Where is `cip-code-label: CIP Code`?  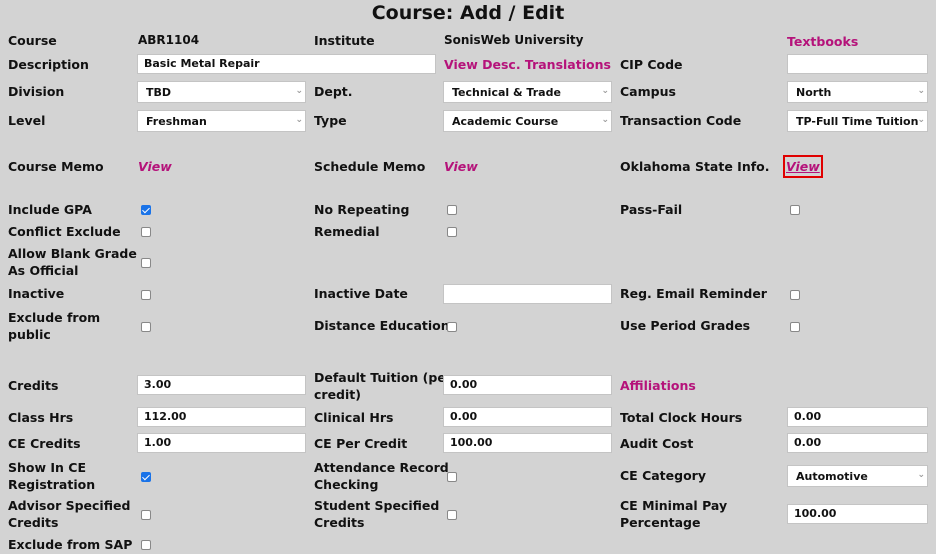
cip-code-label: CIP Code is located at coordinates (651, 64).